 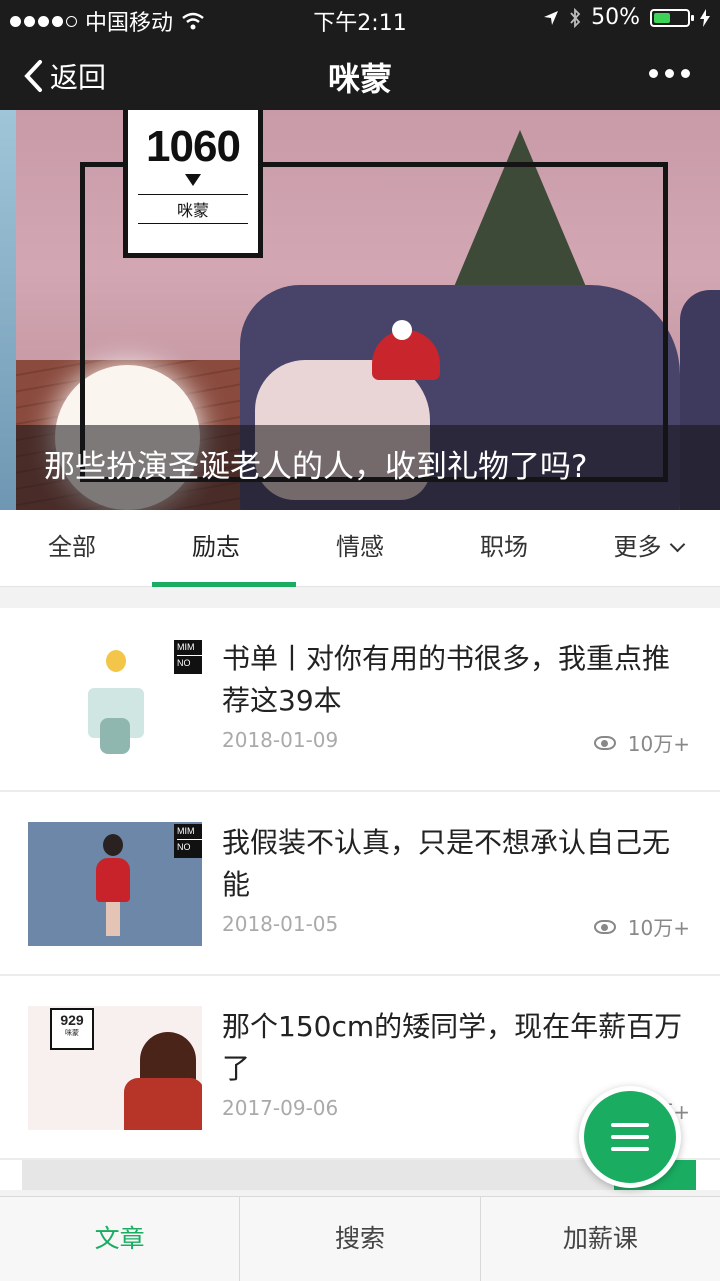 I want to click on battery-percent: 50%, so click(x=615, y=17).